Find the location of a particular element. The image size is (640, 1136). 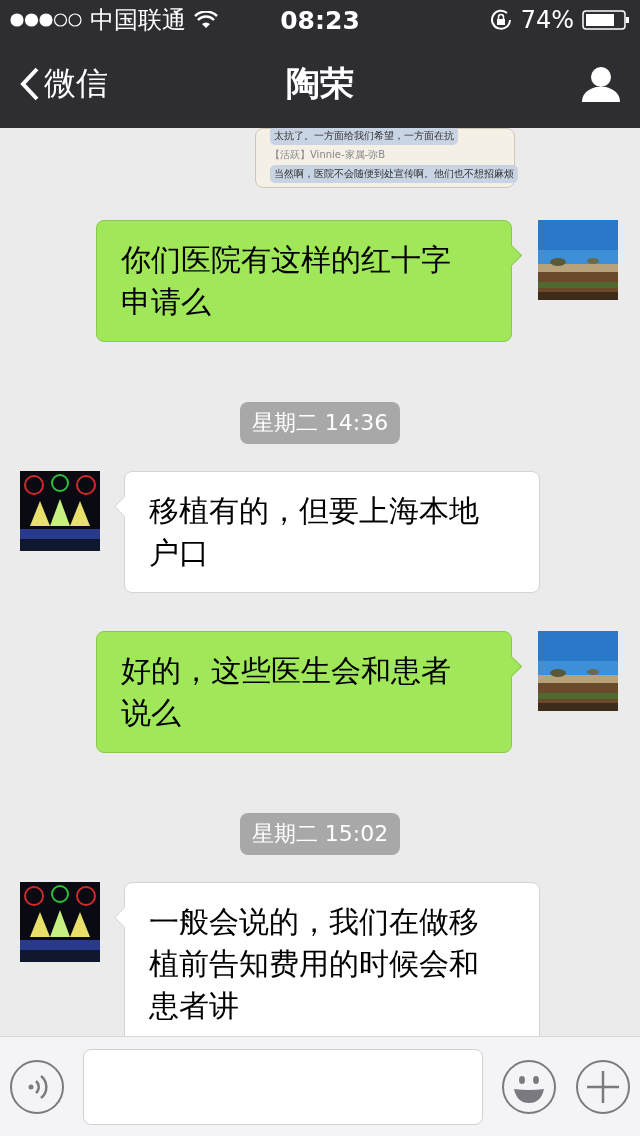

timestamp: 星期二 15:02 is located at coordinates (320, 834).